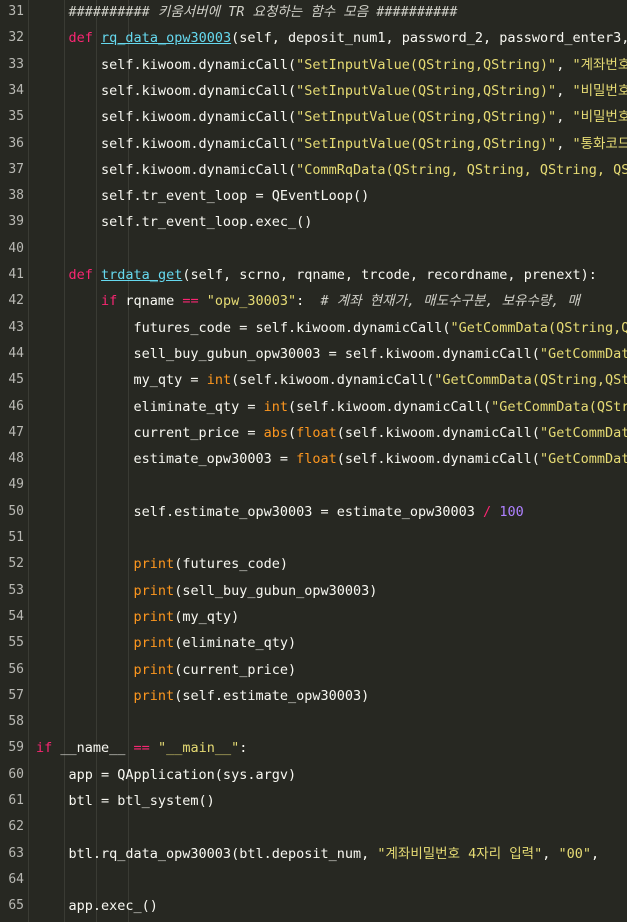 This screenshot has height=922, width=627. What do you see at coordinates (313, 222) in the screenshot?
I see `code-line: 39 self.tr_event_loop.exec_()` at bounding box center [313, 222].